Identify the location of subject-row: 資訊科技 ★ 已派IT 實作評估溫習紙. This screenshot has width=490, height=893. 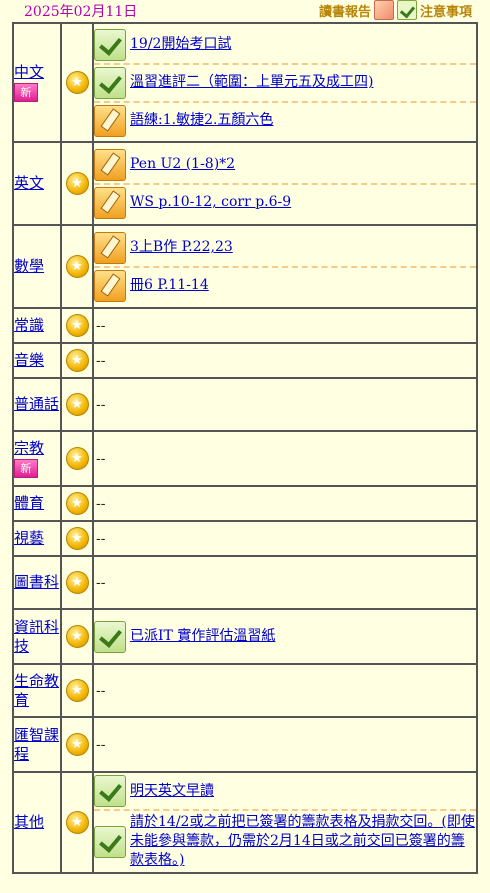
(245, 636).